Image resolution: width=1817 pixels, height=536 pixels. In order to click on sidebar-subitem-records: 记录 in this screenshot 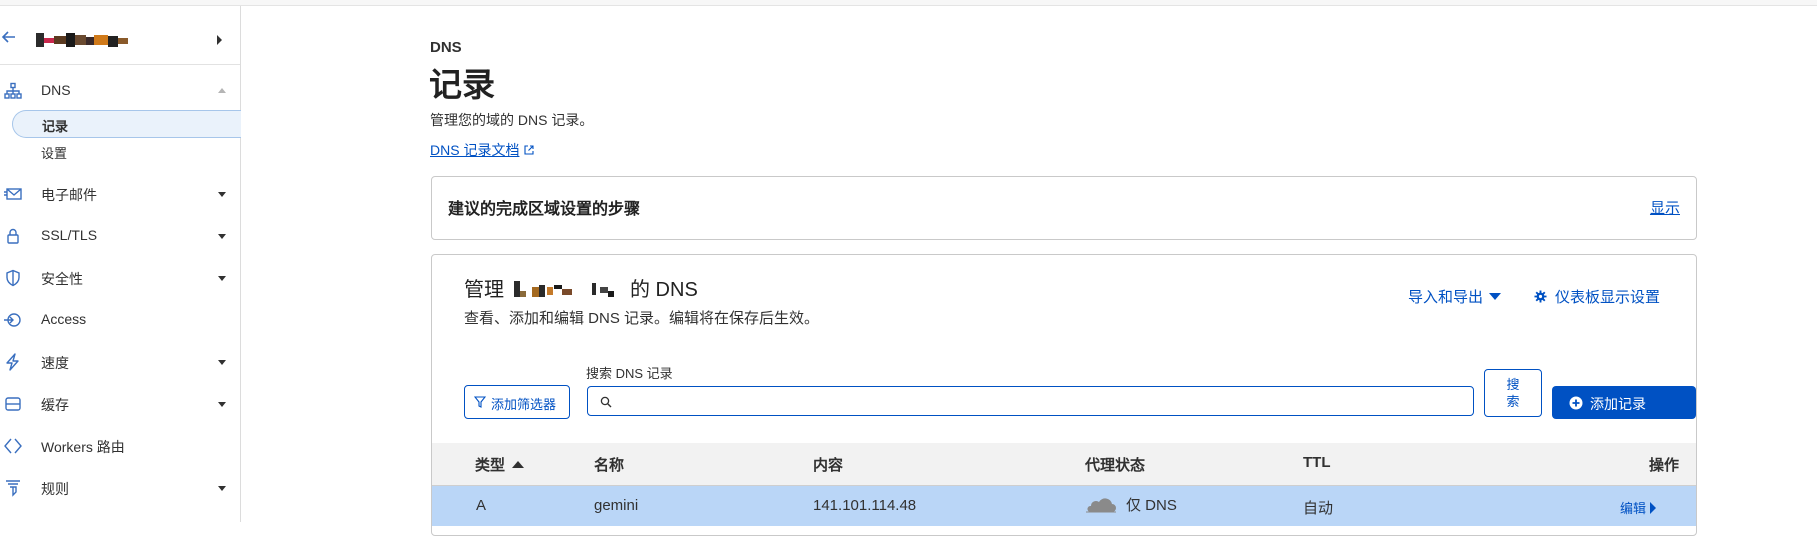, I will do `click(126, 124)`.